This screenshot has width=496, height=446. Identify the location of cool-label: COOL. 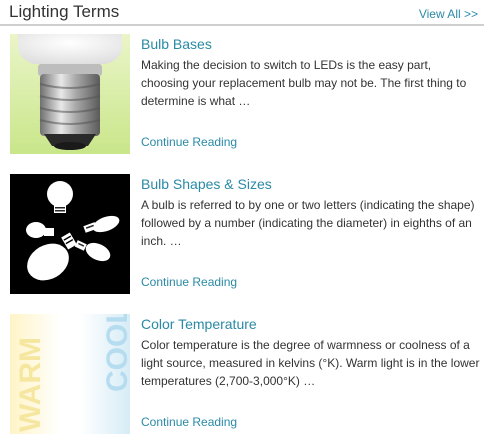
(115, 353).